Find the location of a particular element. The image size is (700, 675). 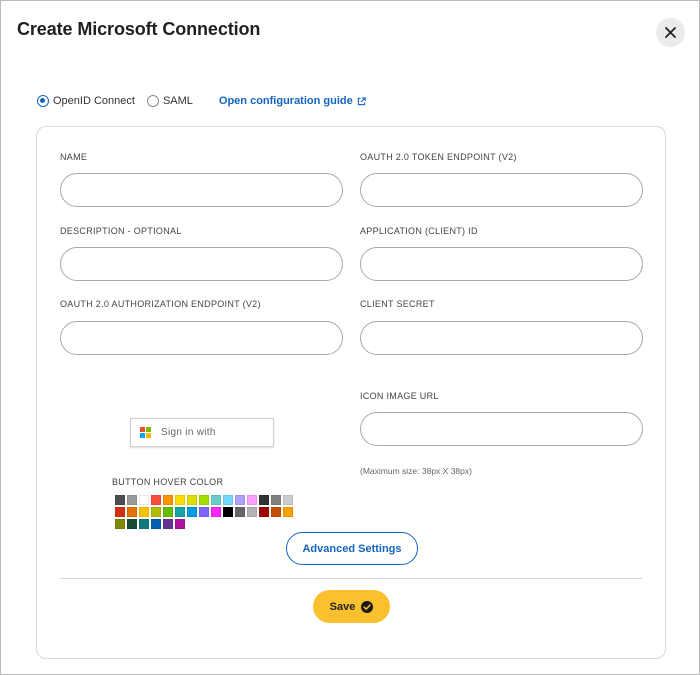

radio-openid-label: OpenID Connect is located at coordinates (94, 101).